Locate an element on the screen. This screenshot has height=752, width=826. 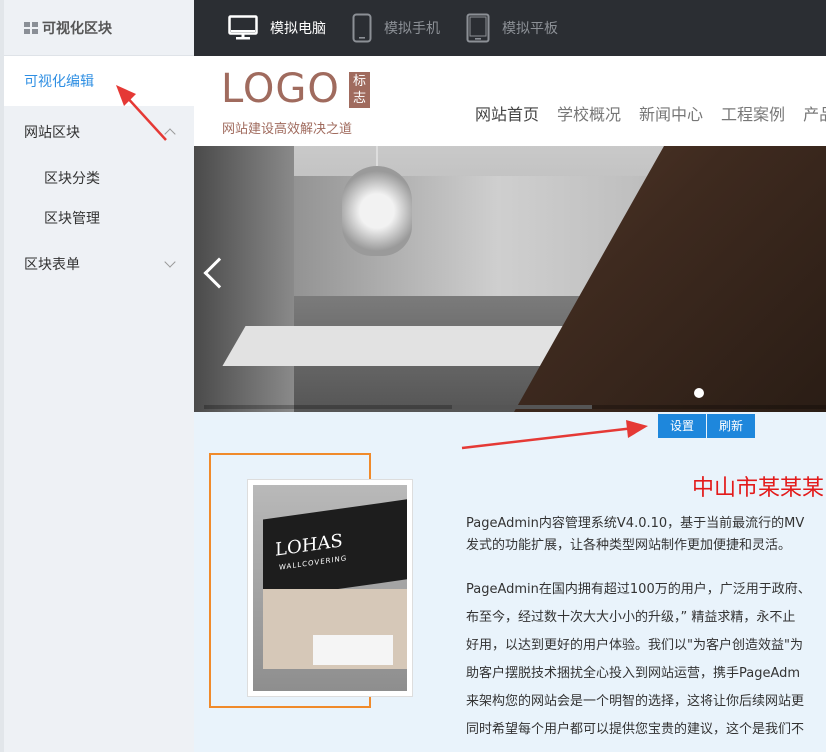
device-phone-button: 模拟手机 is located at coordinates (396, 28).